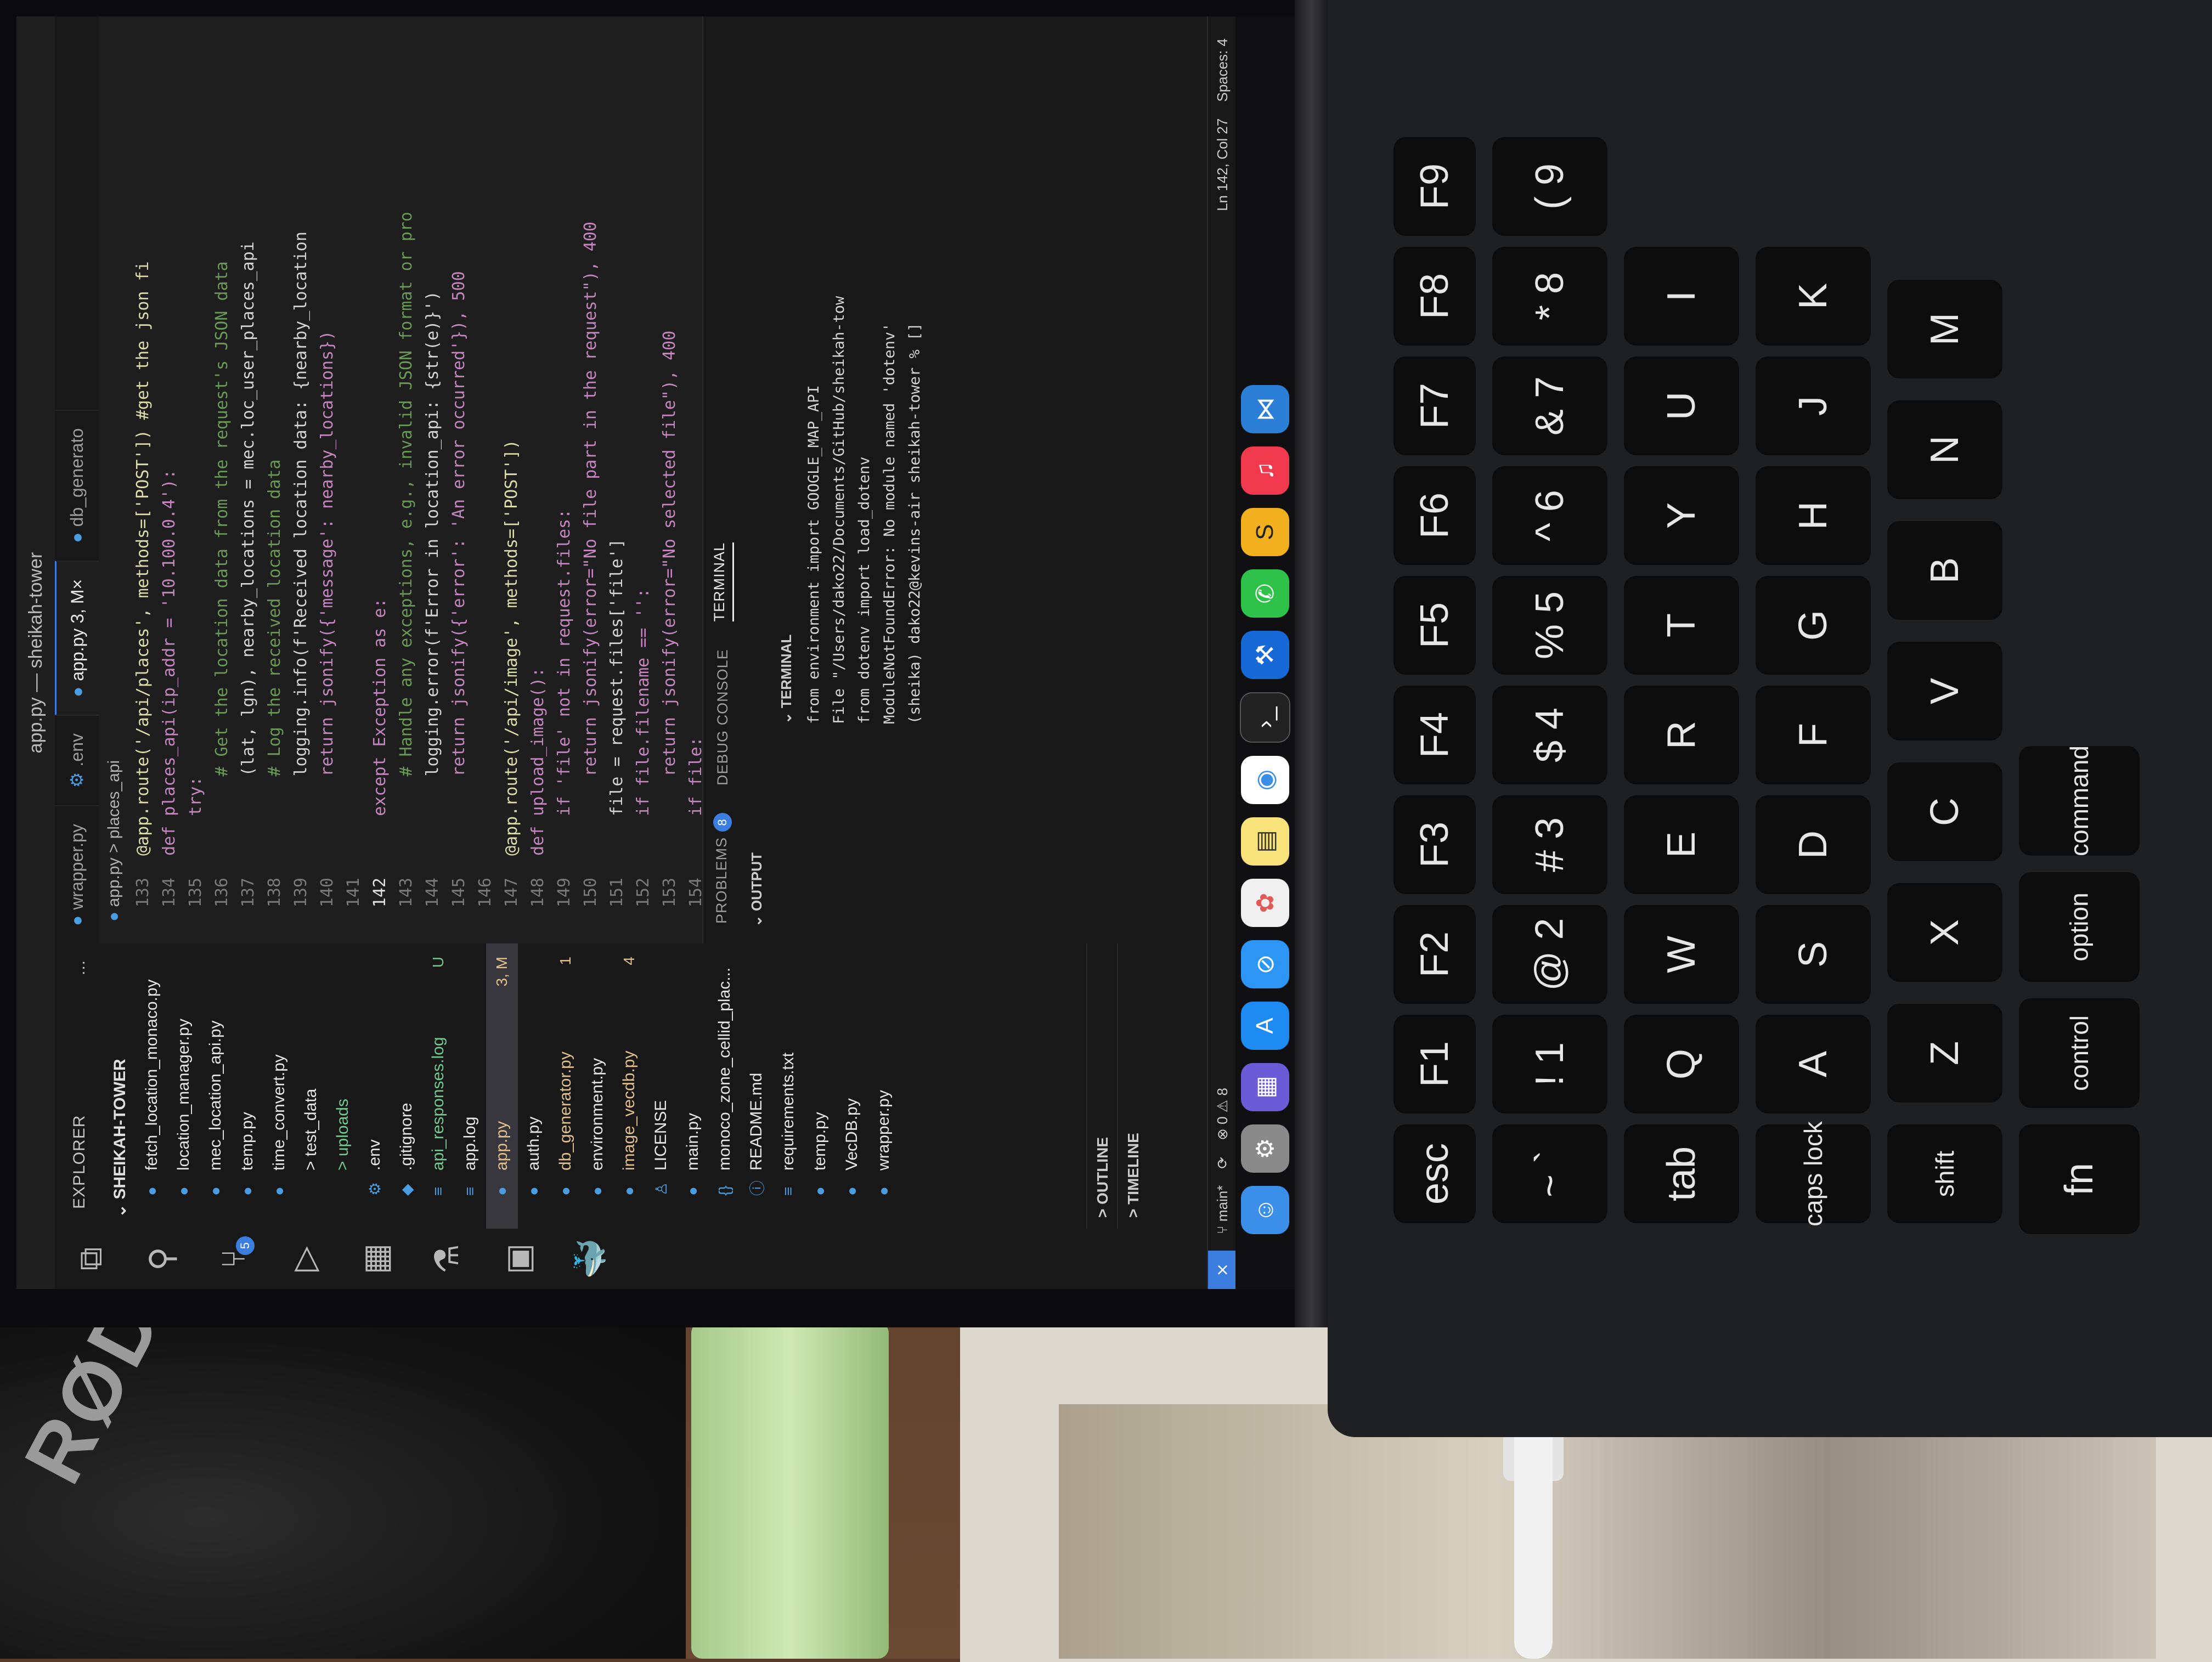 The width and height of the screenshot is (2212, 1662). Describe the element at coordinates (1682, 515) in the screenshot. I see `keyboard-key: Y` at that location.